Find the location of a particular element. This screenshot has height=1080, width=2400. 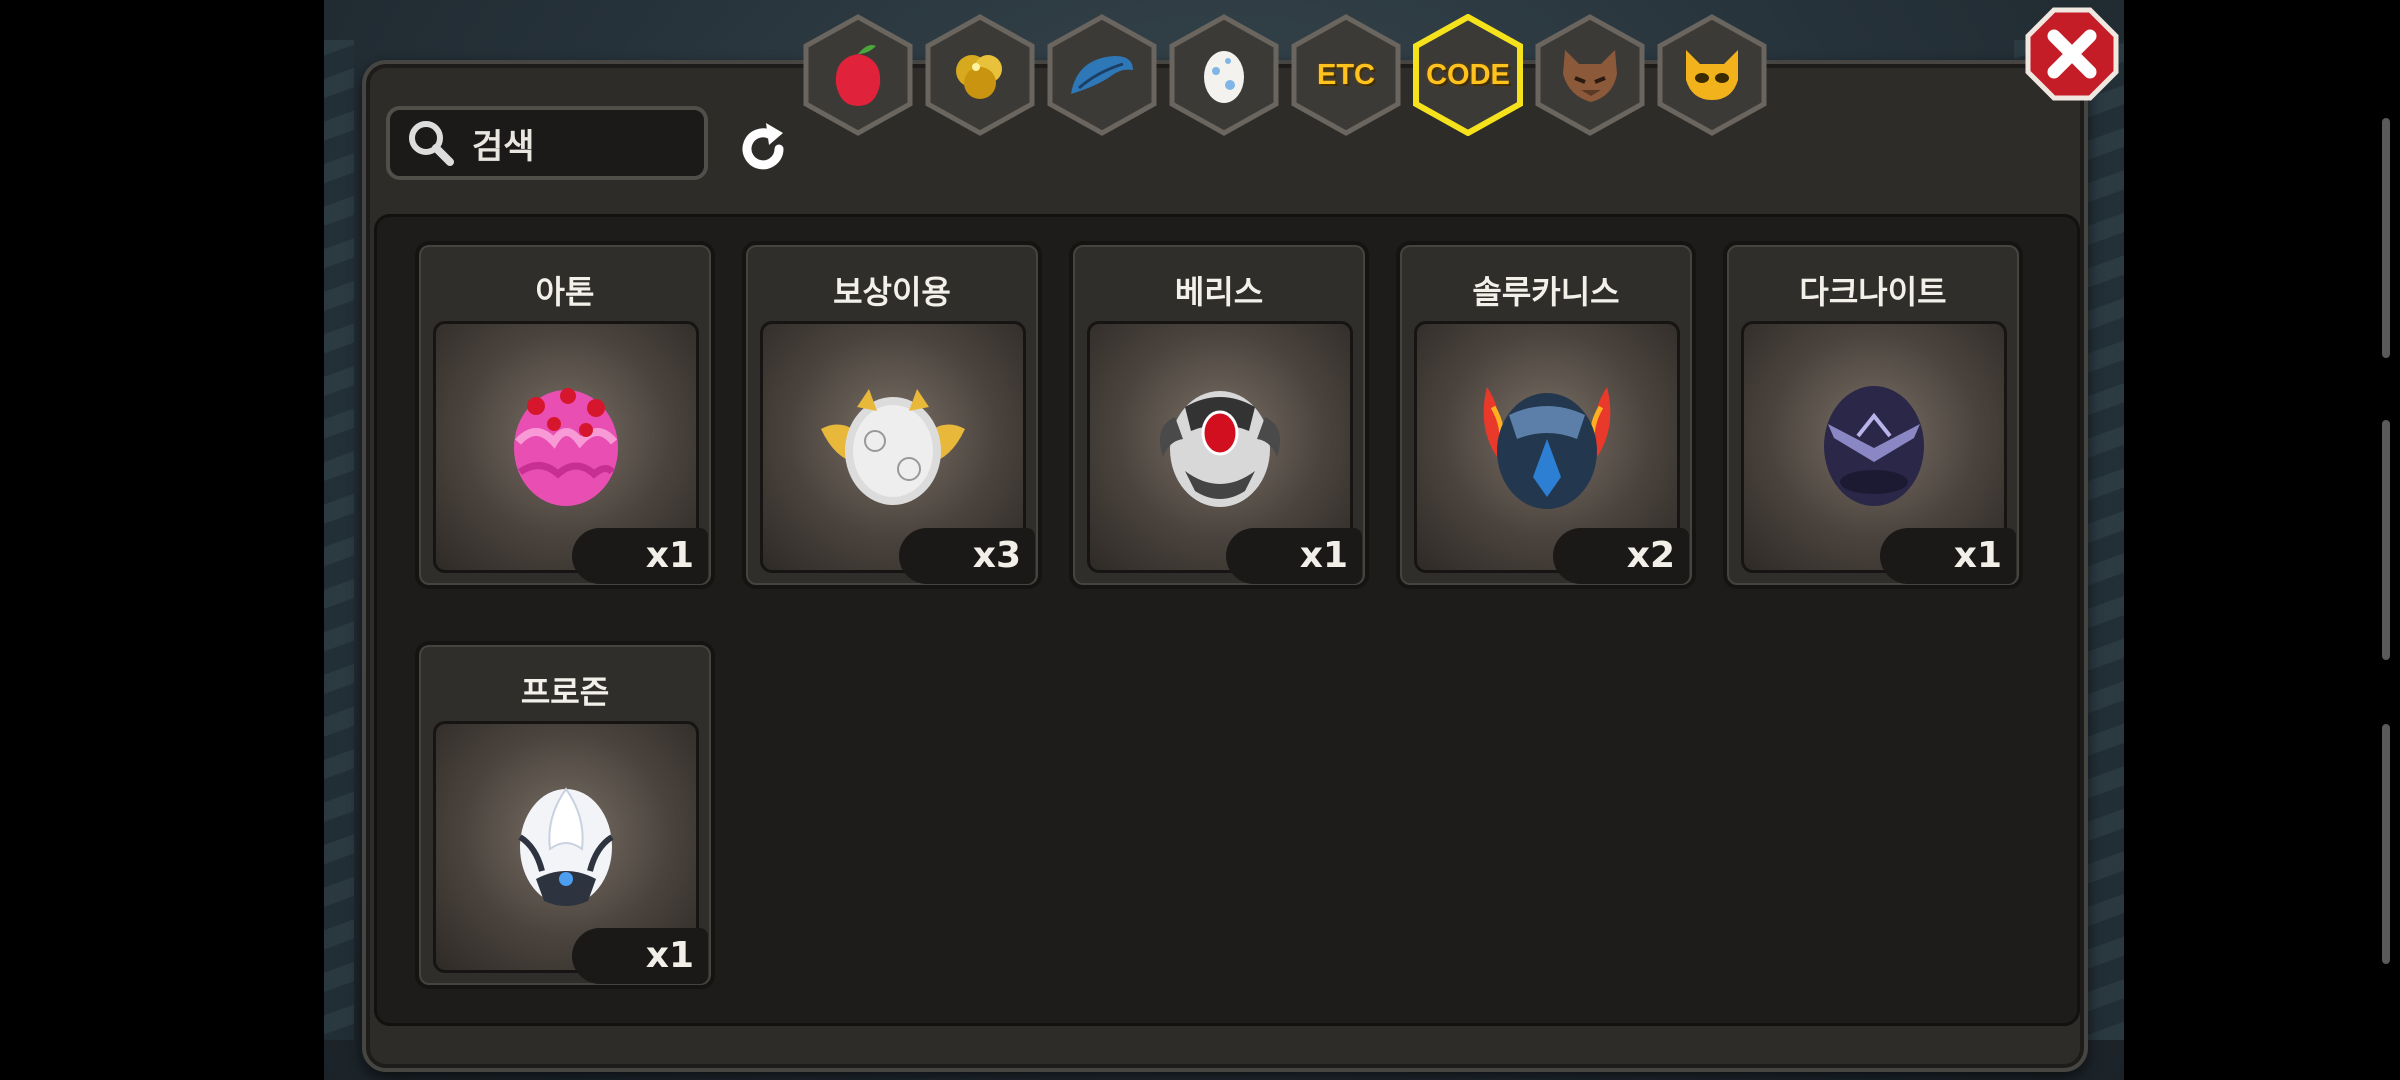

wolf-head-icon is located at coordinates (1590, 76).